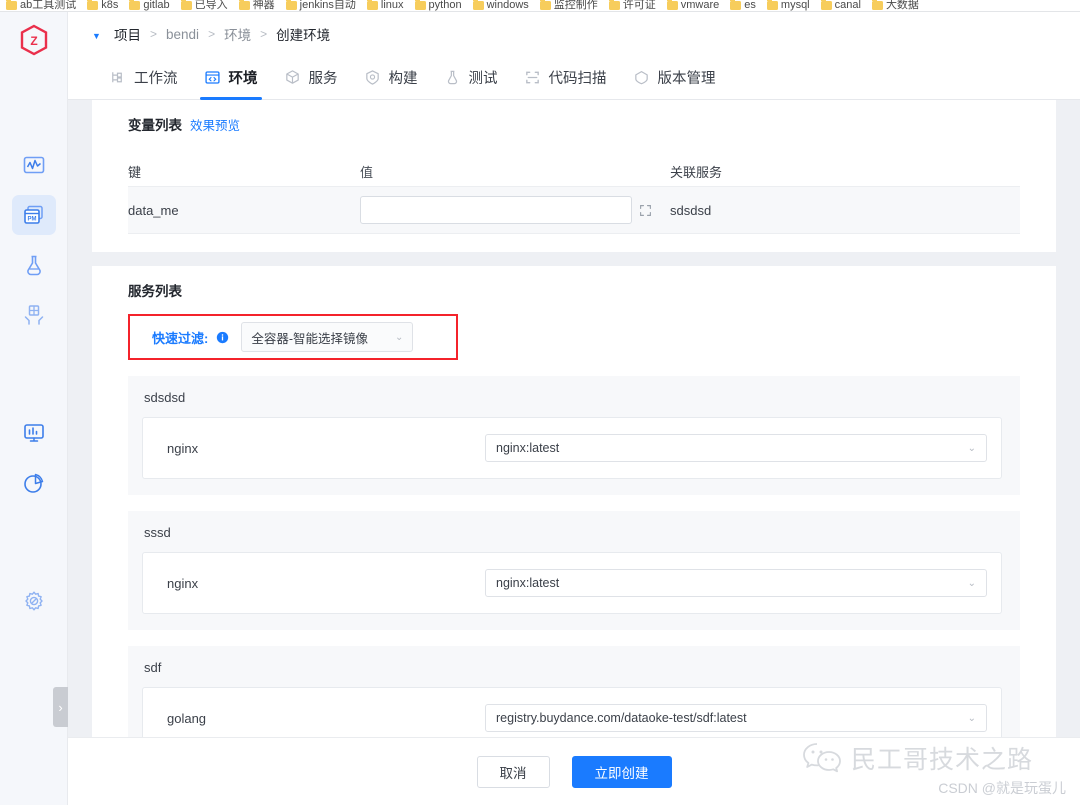 The image size is (1080, 805). What do you see at coordinates (182, 34) in the screenshot?
I see `breadcrumb-item-bendi: bendi` at bounding box center [182, 34].